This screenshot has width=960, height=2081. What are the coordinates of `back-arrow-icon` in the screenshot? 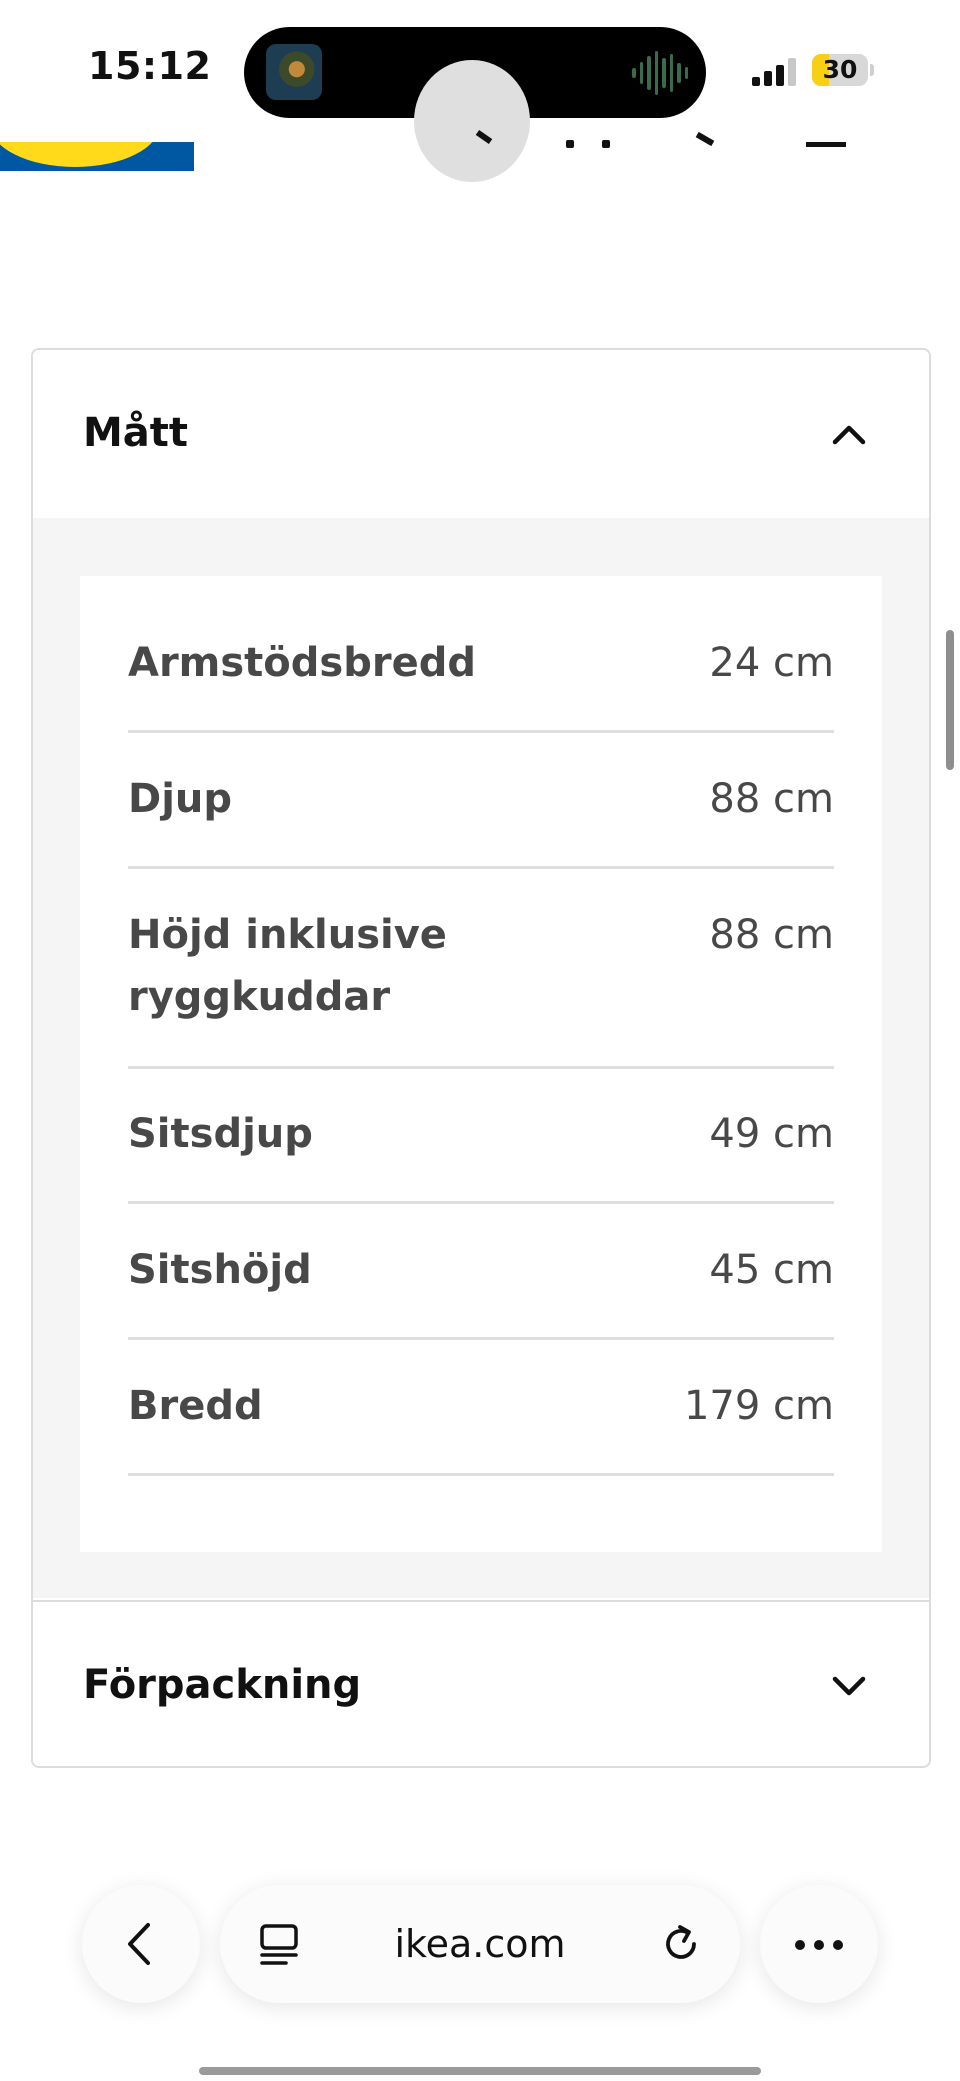 It's located at (139, 1944).